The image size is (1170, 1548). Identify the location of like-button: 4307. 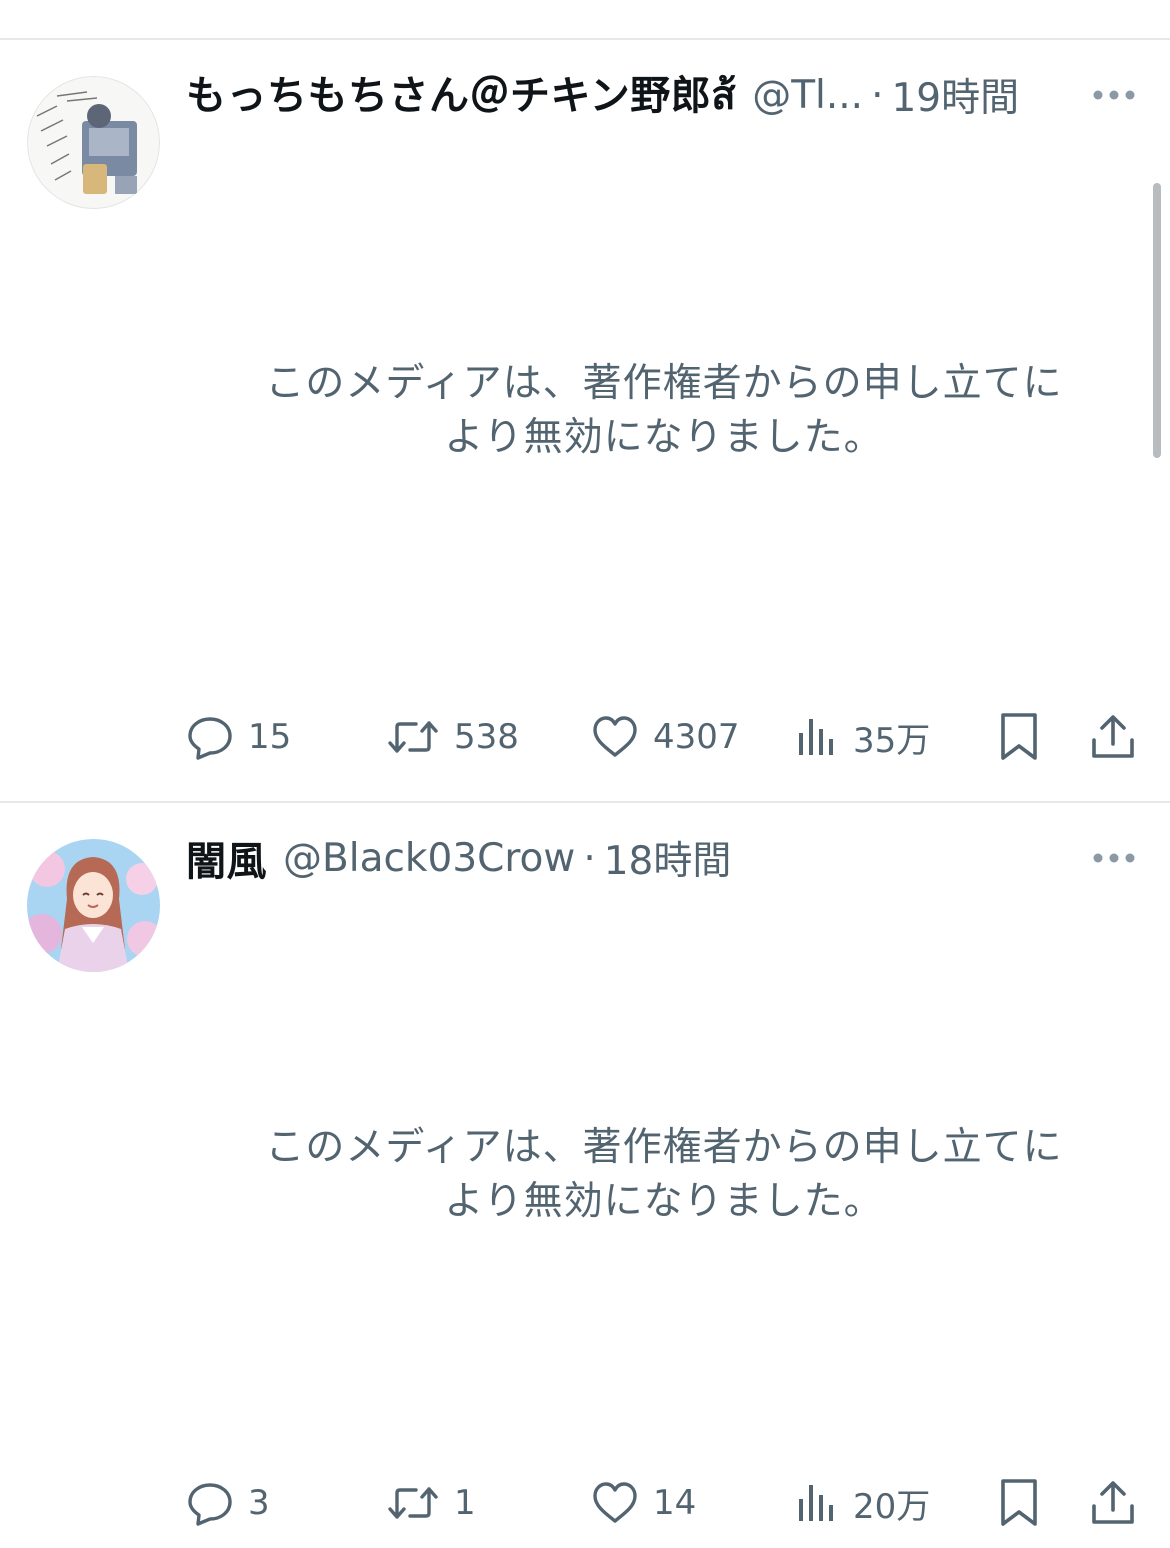
(665, 737).